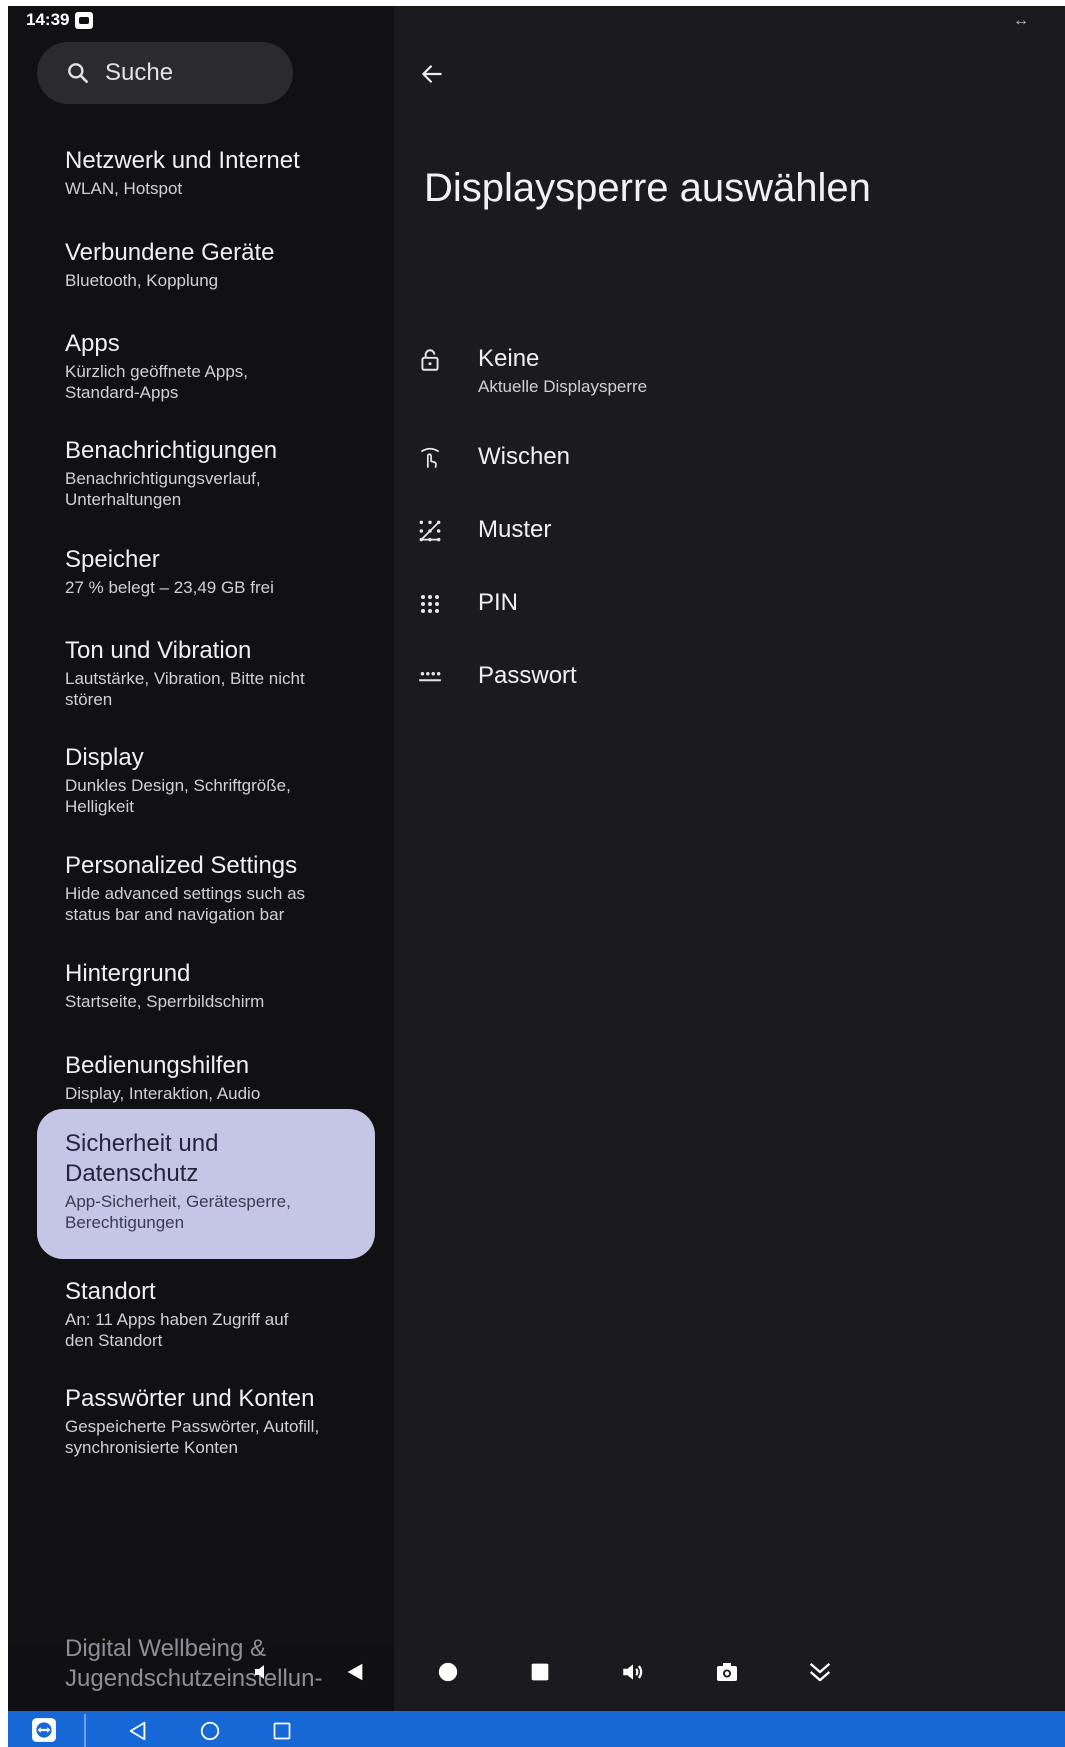 This screenshot has width=1065, height=1747. I want to click on settings-item-network: Netzwerk und Internet WLAN, Hotspot, so click(206, 166).